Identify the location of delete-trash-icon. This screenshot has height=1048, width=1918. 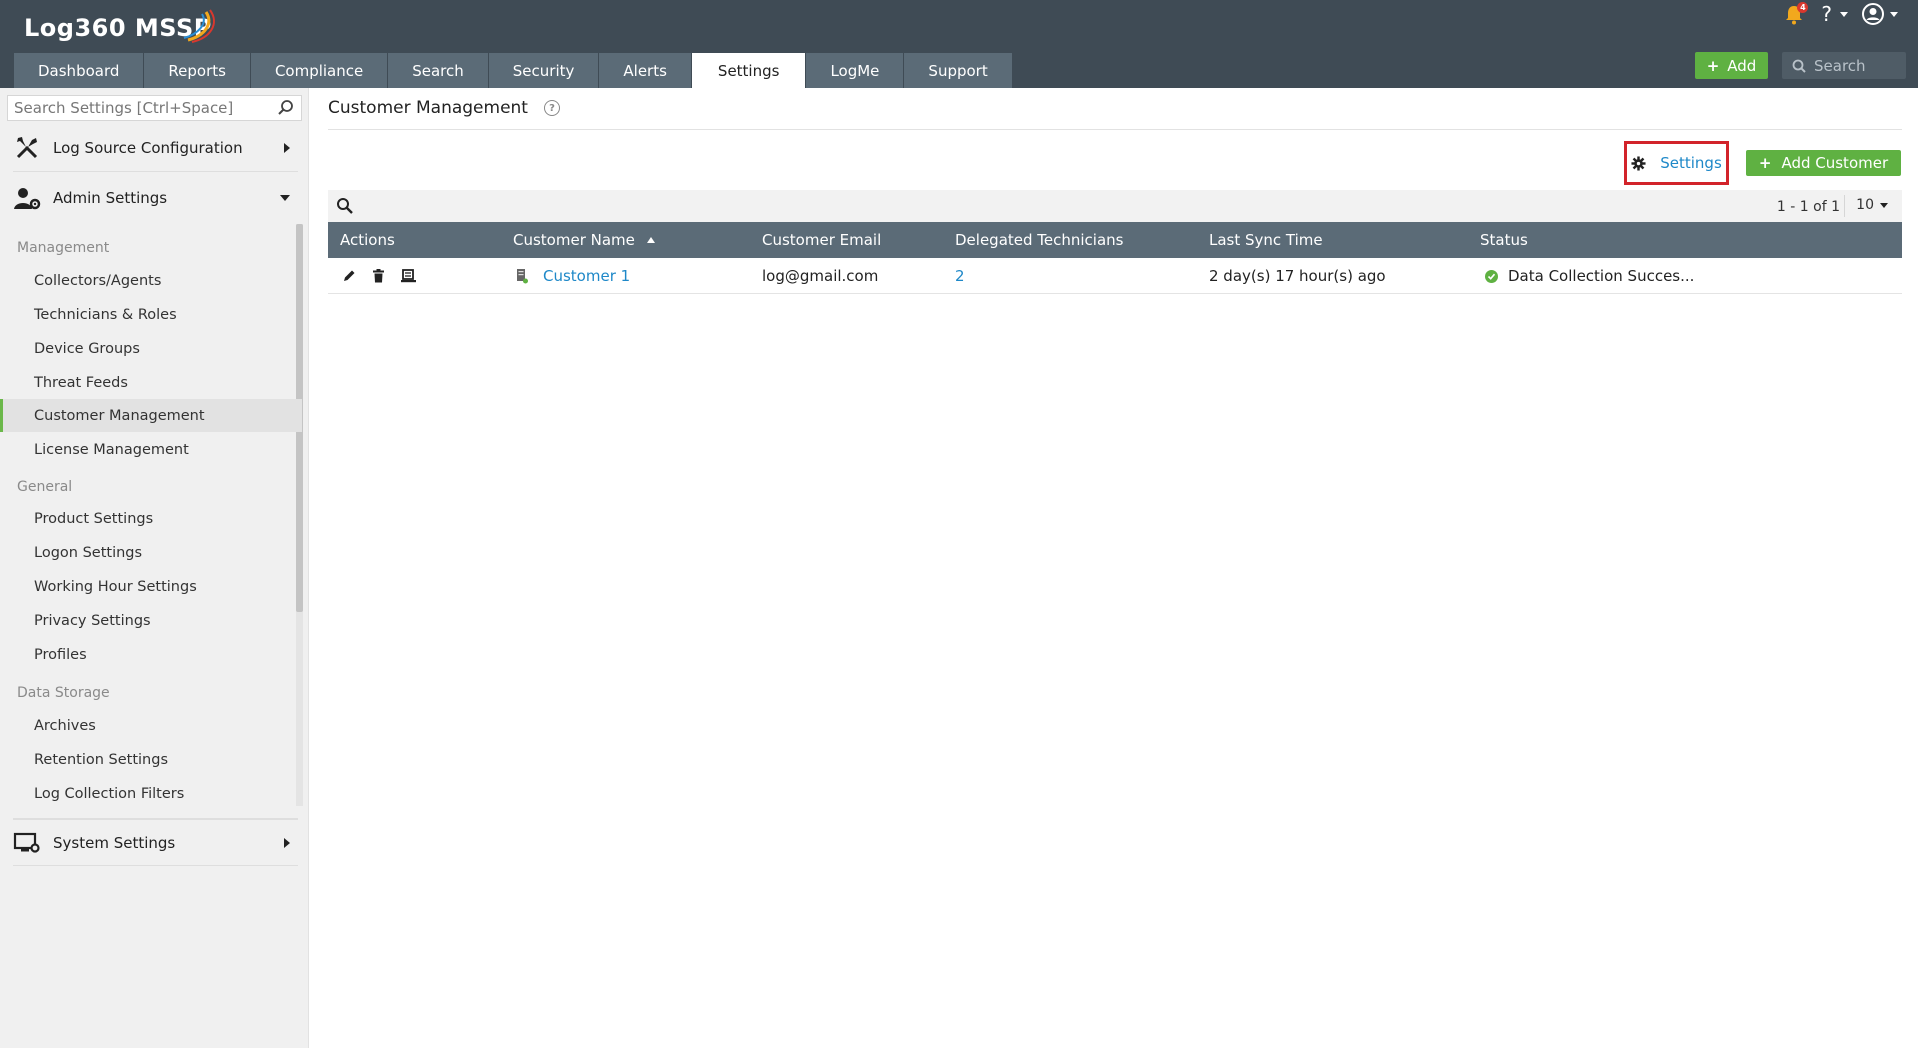
(378, 276).